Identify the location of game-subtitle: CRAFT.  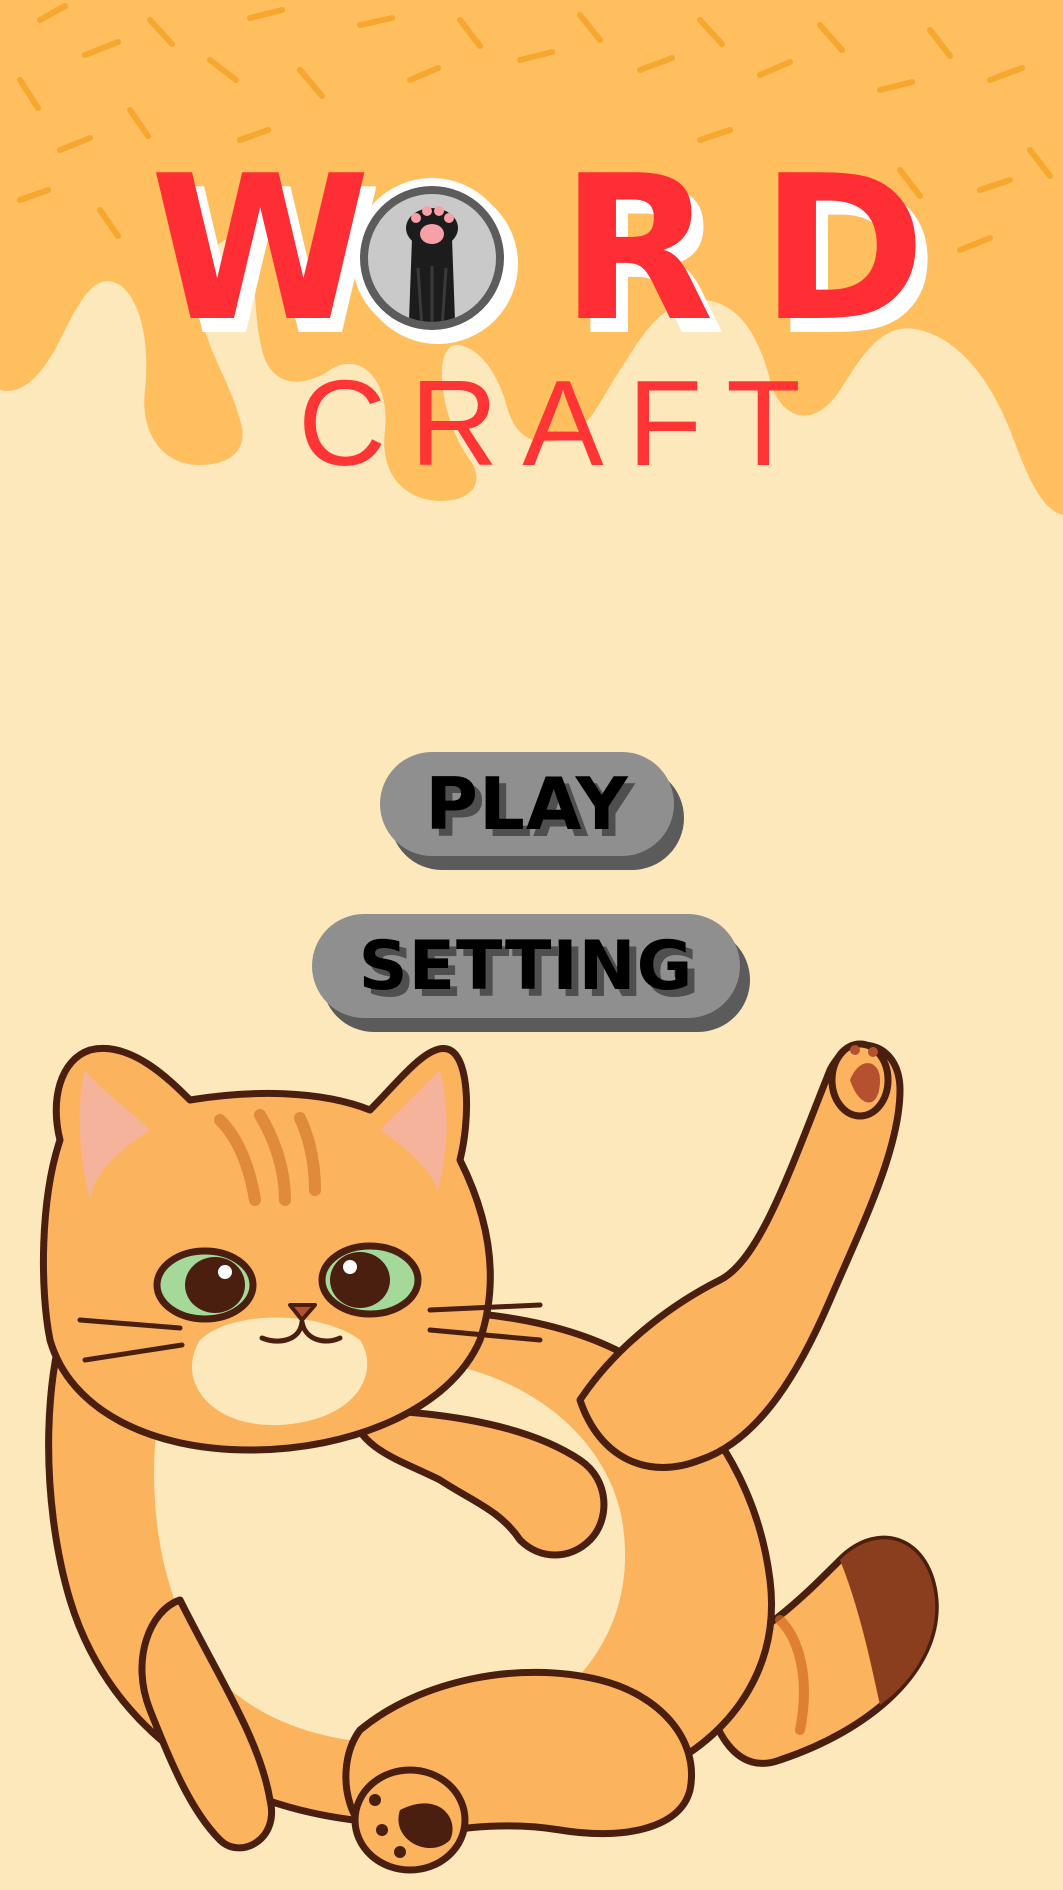
(561, 423).